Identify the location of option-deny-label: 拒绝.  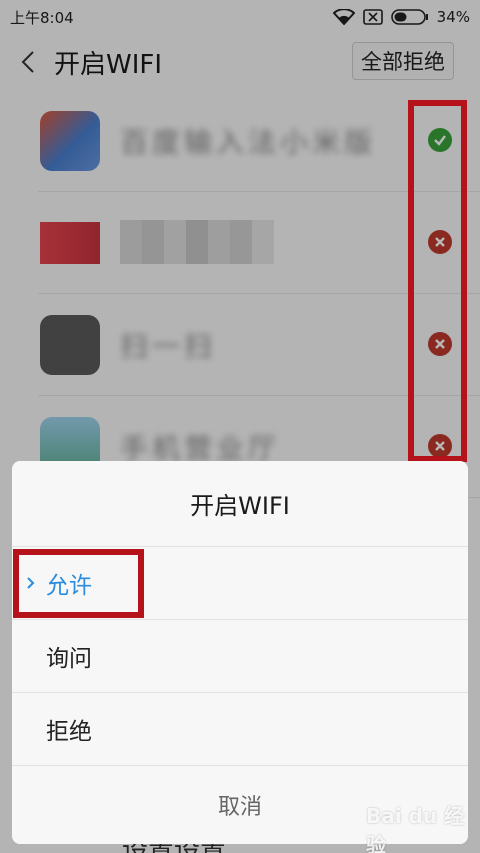
(69, 732).